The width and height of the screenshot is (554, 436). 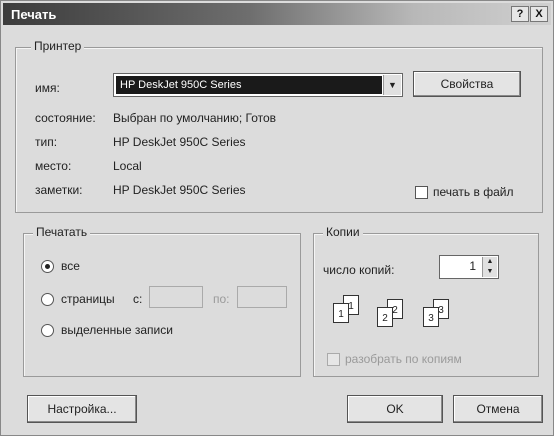 I want to click on cancel-button: Отмена, so click(x=498, y=409).